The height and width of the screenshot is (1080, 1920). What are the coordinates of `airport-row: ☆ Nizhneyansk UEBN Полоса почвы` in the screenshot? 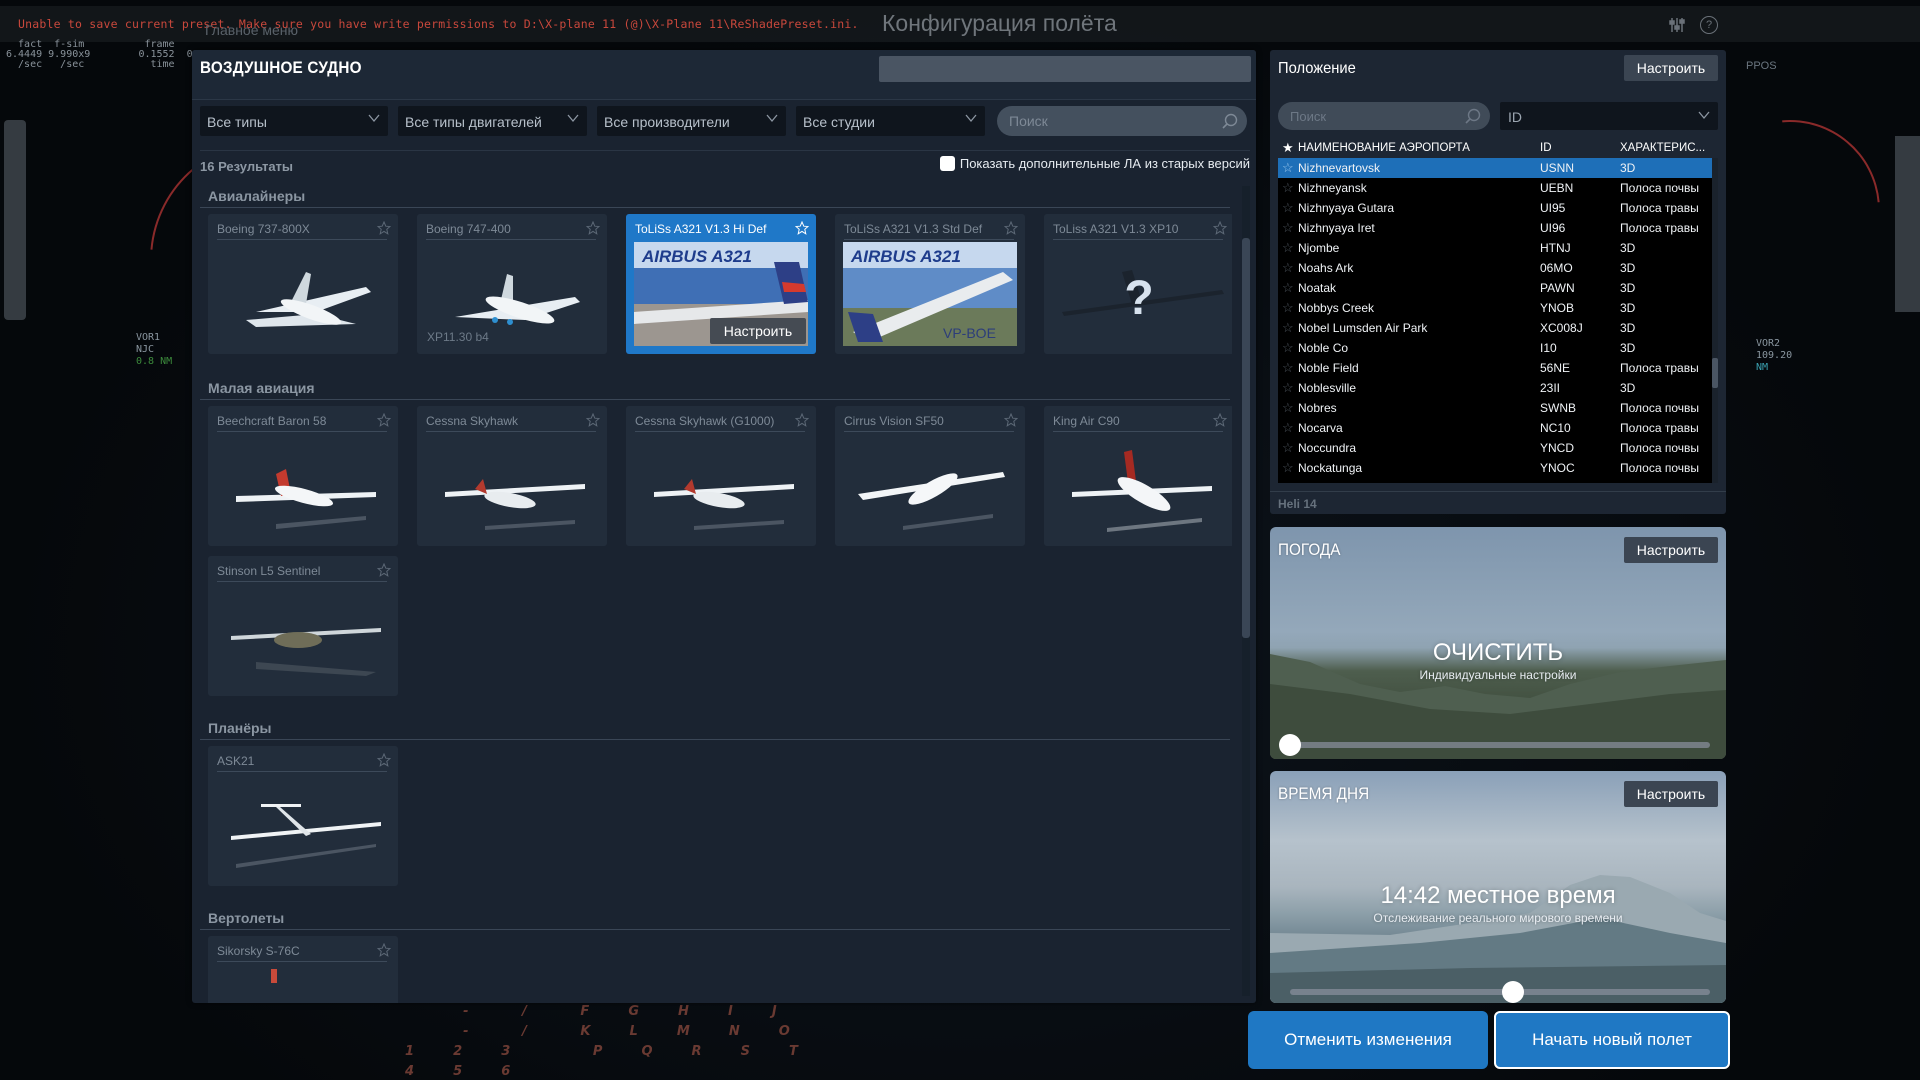 It's located at (1495, 188).